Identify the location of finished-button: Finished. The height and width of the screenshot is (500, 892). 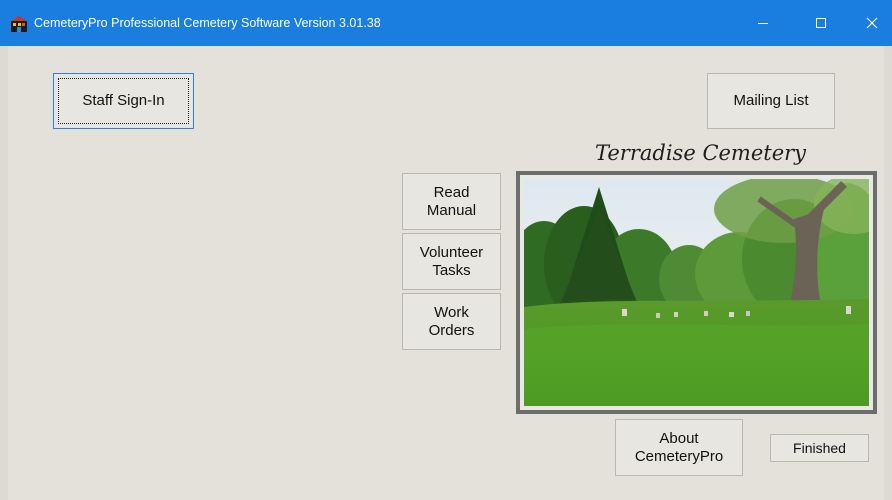
(819, 448).